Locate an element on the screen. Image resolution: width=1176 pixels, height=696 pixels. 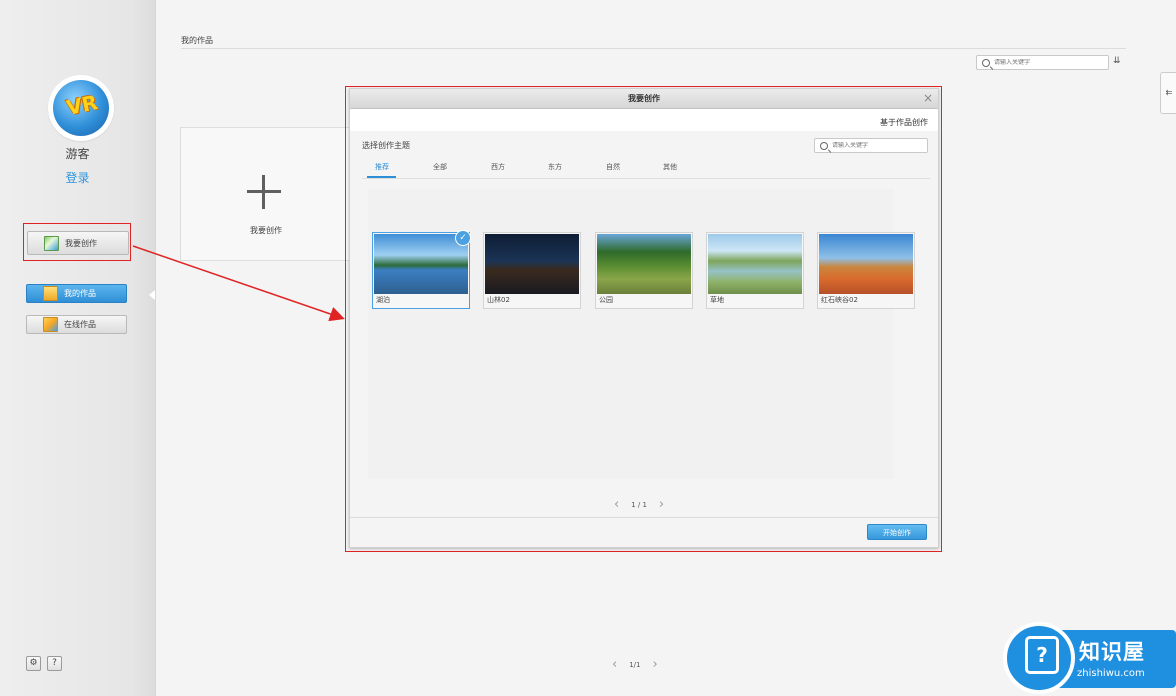
dialog-pagination: ‹ 1 / 1 › is located at coordinates (639, 504).